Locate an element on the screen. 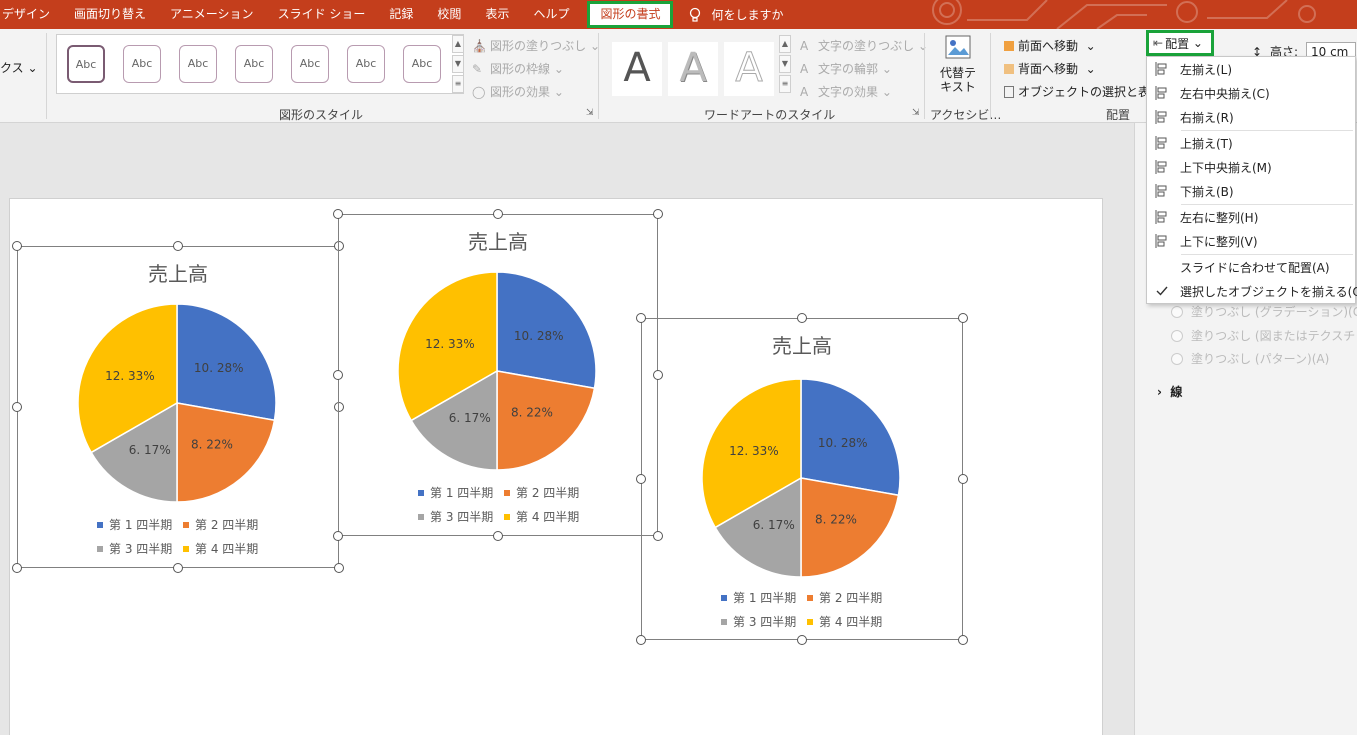  tab-shape-format: 図形の書式 is located at coordinates (630, 14).